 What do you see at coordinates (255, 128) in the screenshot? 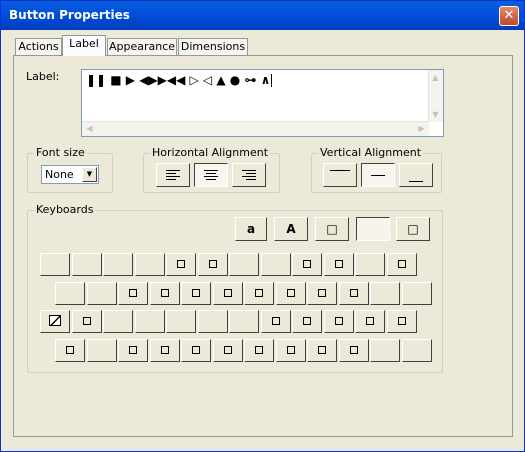
I see `label-horizontal-scrollbar: ◀ ▶` at bounding box center [255, 128].